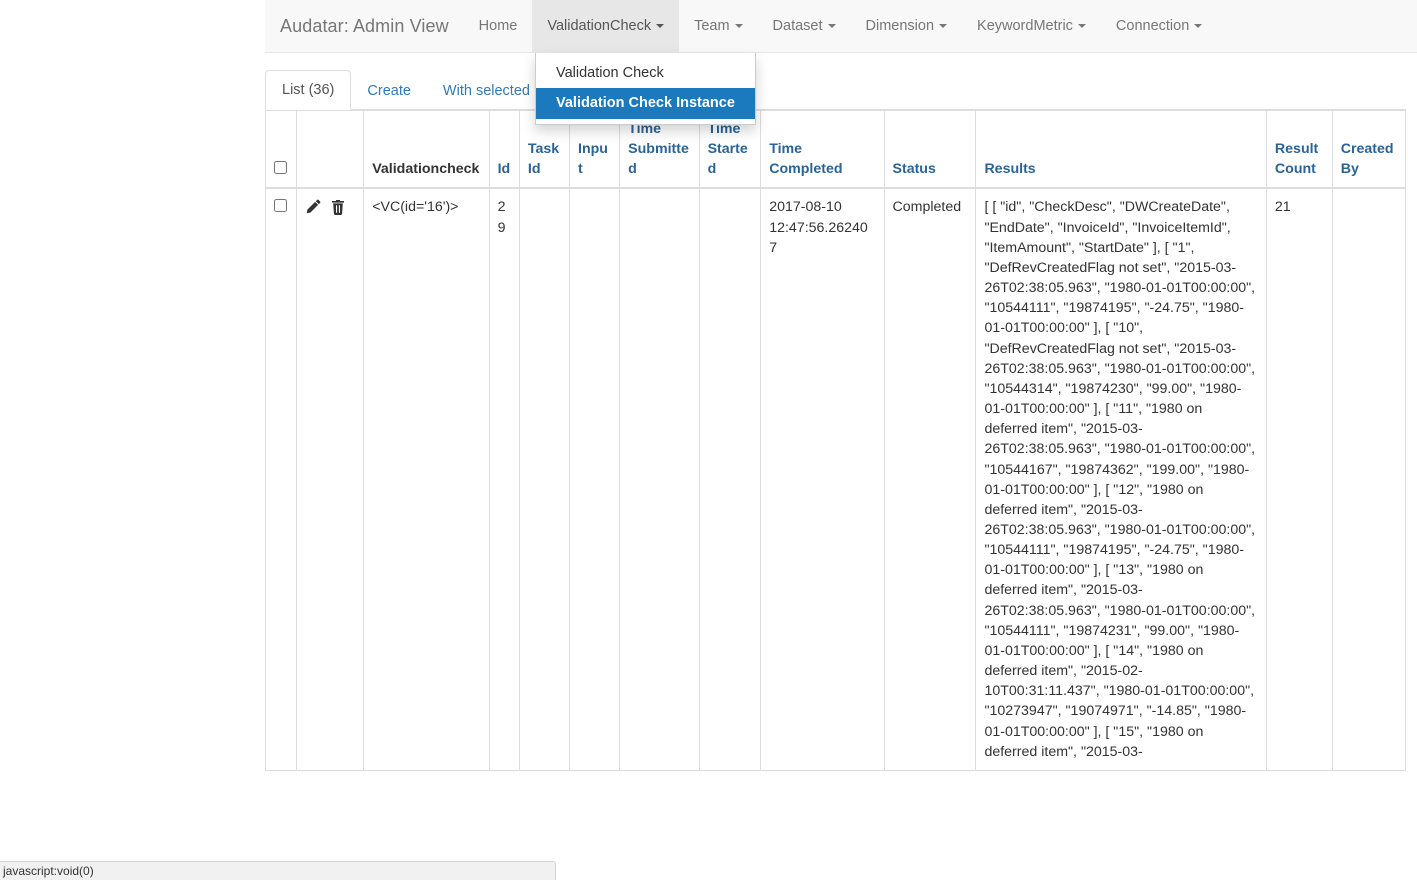  What do you see at coordinates (712, 26) in the screenshot?
I see `nav-item-label: Team` at bounding box center [712, 26].